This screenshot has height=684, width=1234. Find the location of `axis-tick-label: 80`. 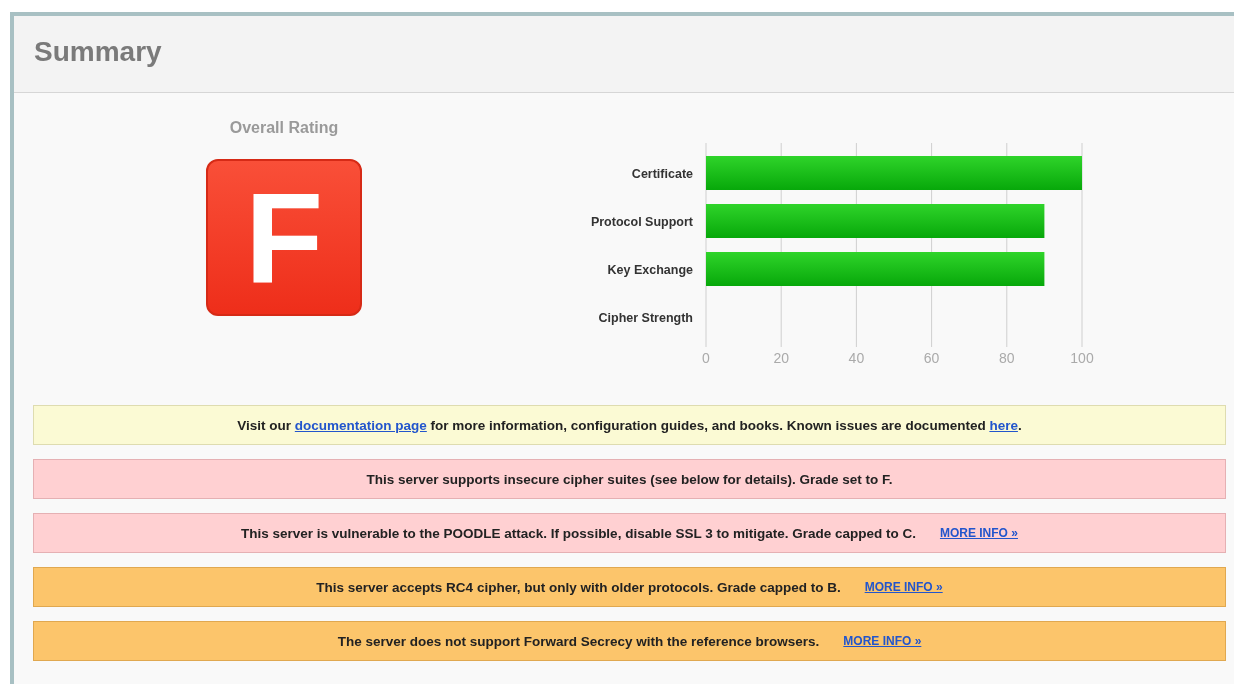

axis-tick-label: 80 is located at coordinates (1007, 358).